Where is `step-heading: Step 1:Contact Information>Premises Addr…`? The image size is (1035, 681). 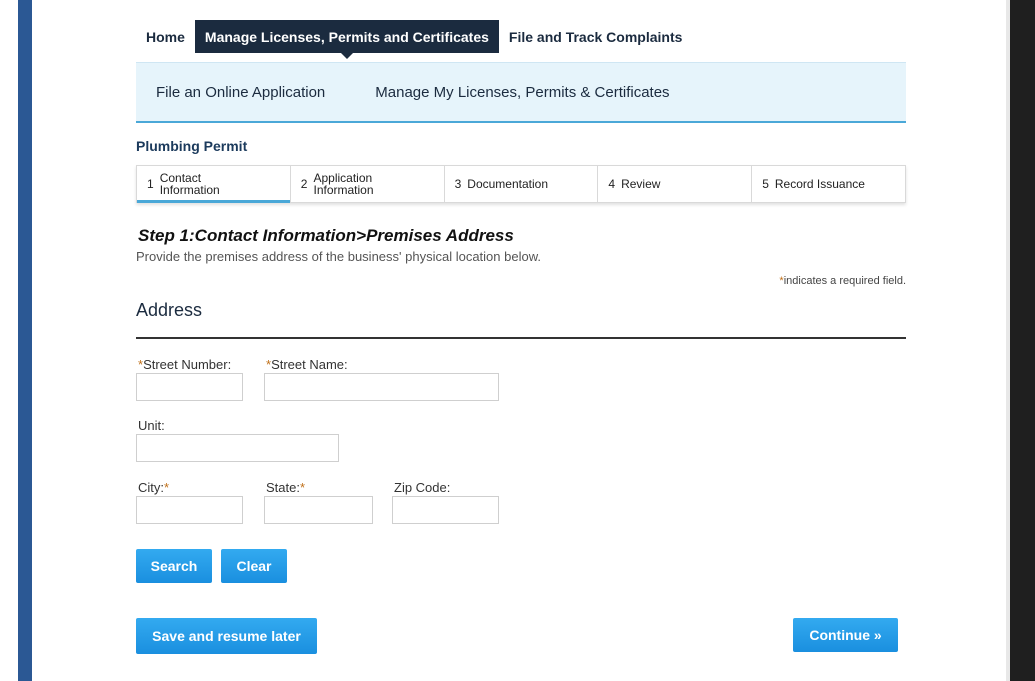
step-heading: Step 1:Contact Information>Premises Addr… is located at coordinates (326, 235).